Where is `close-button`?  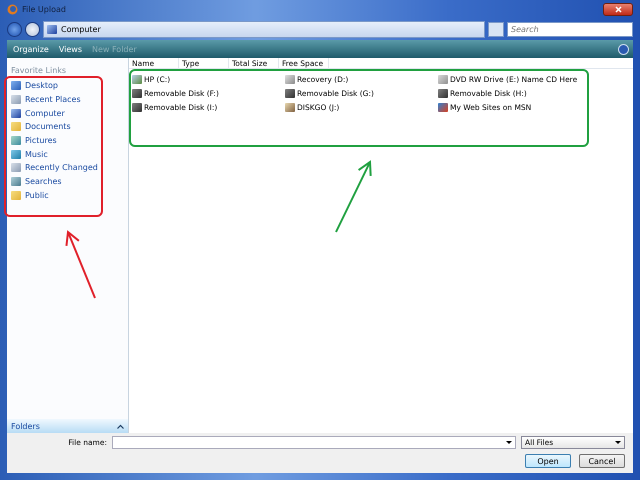
close-button is located at coordinates (618, 9).